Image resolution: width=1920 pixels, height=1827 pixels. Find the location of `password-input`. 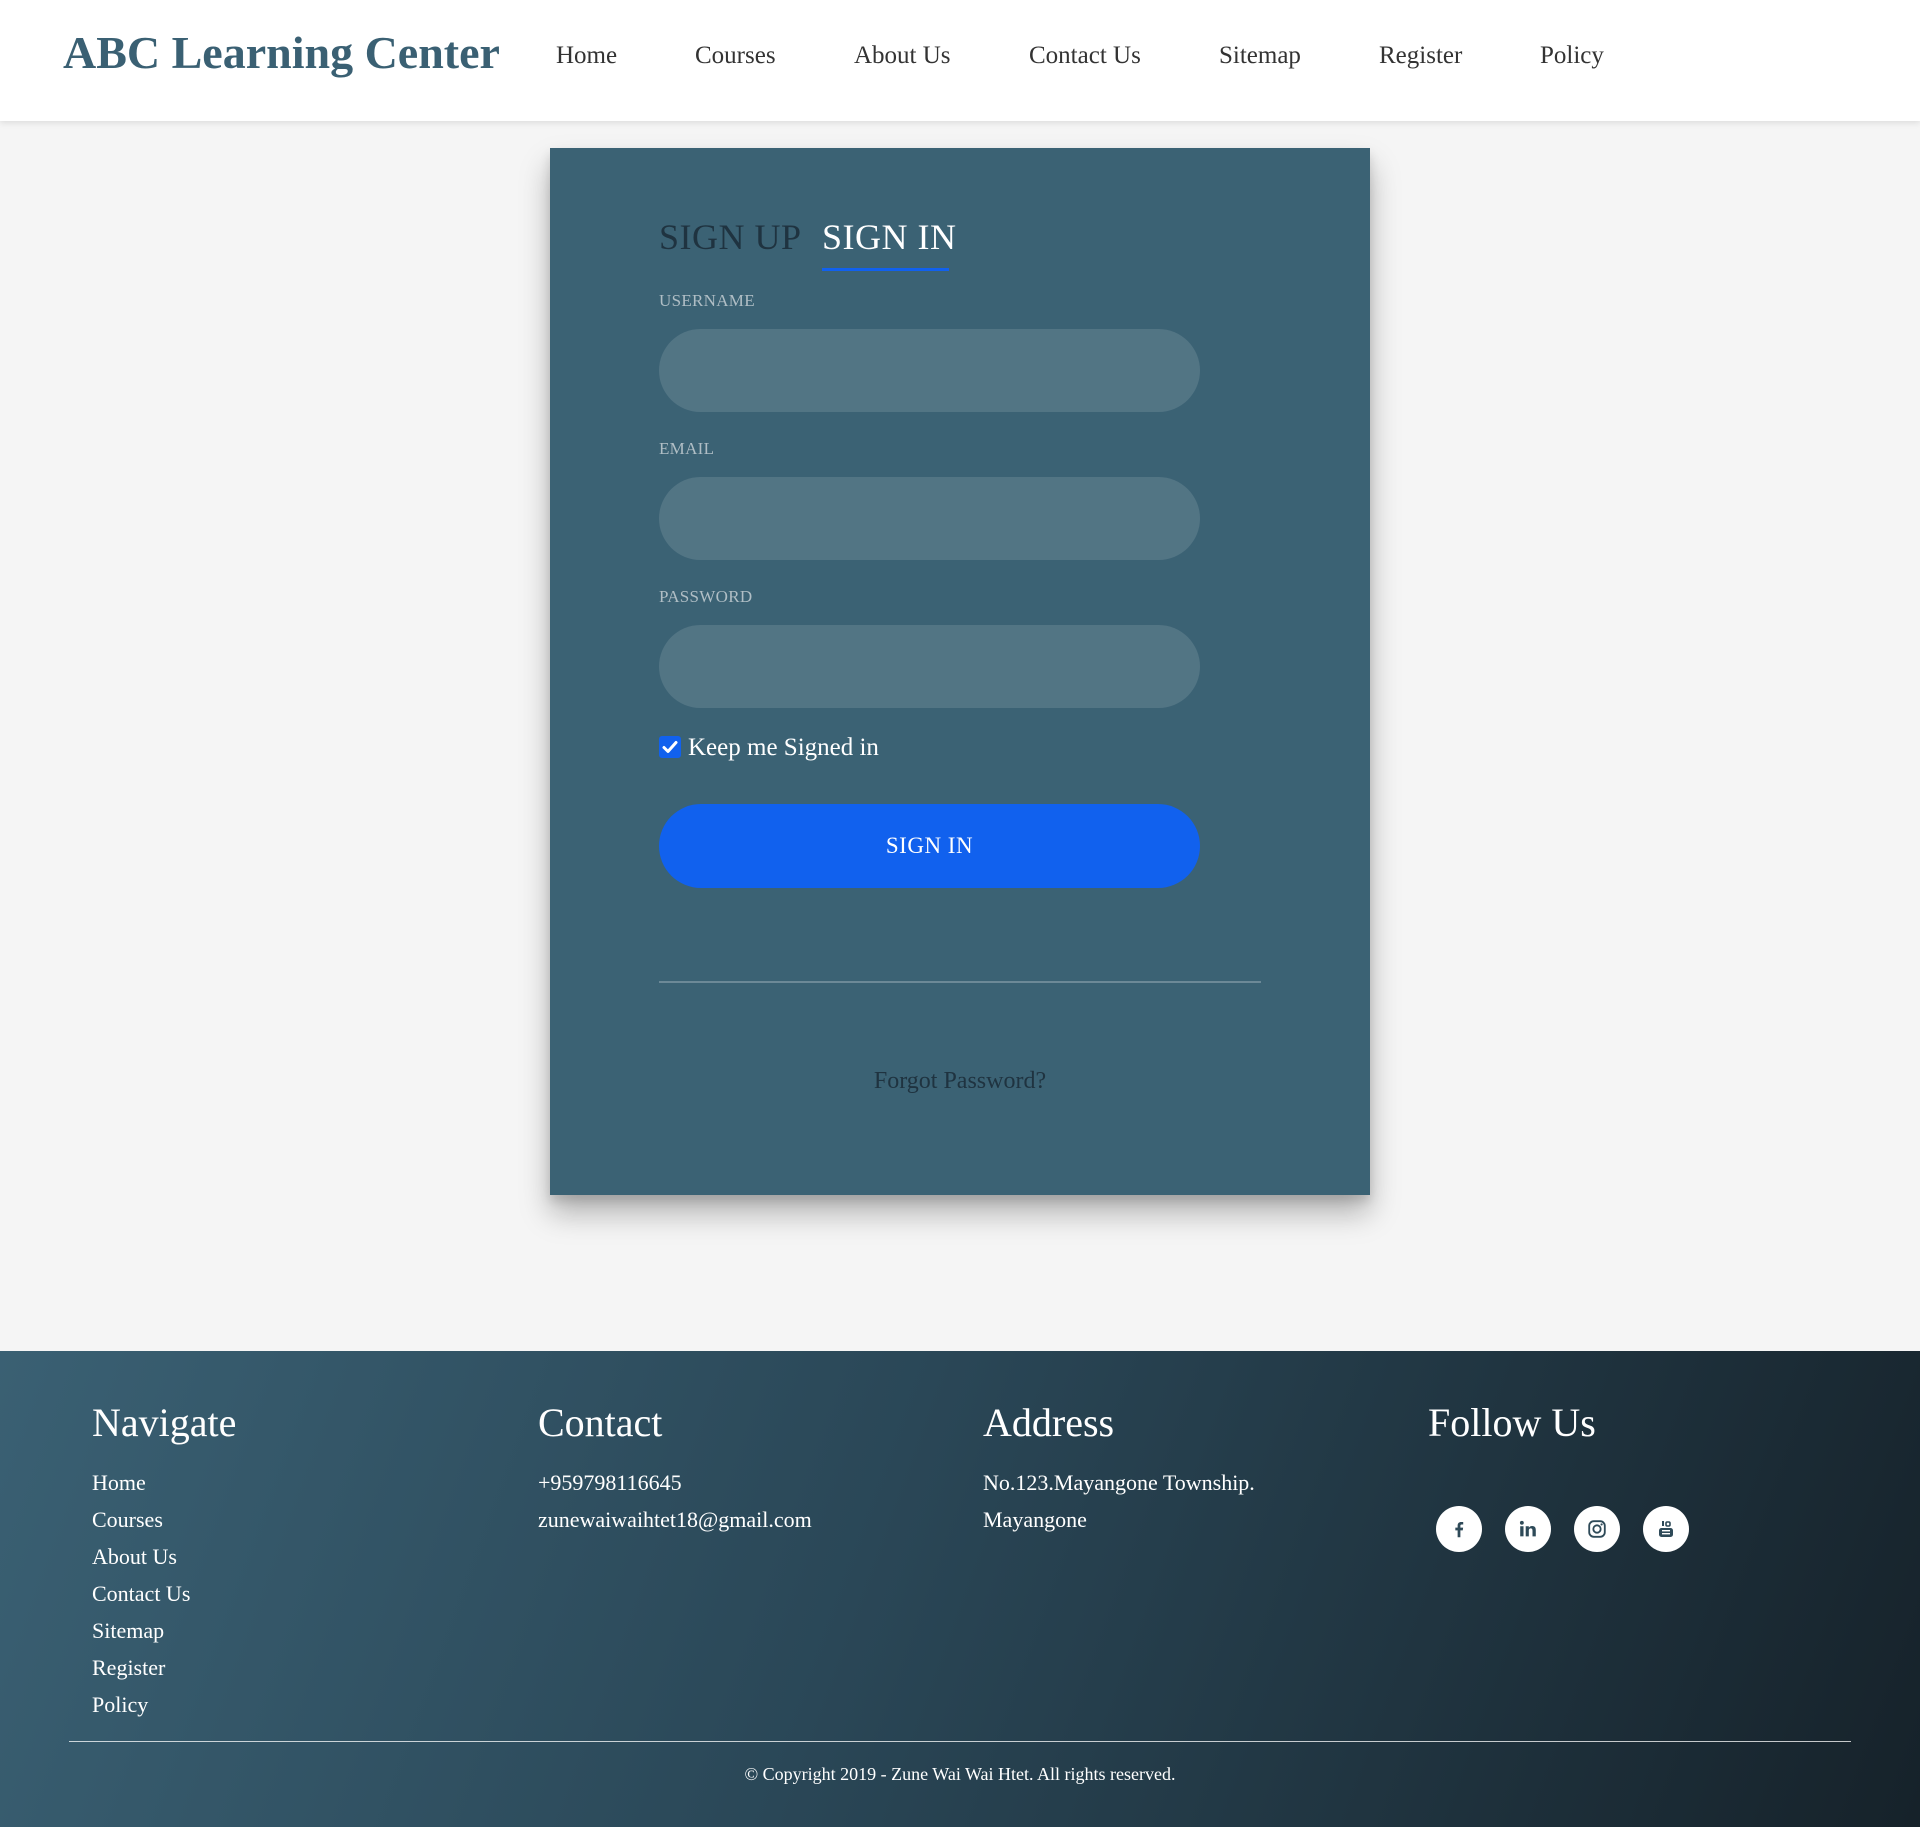

password-input is located at coordinates (929, 666).